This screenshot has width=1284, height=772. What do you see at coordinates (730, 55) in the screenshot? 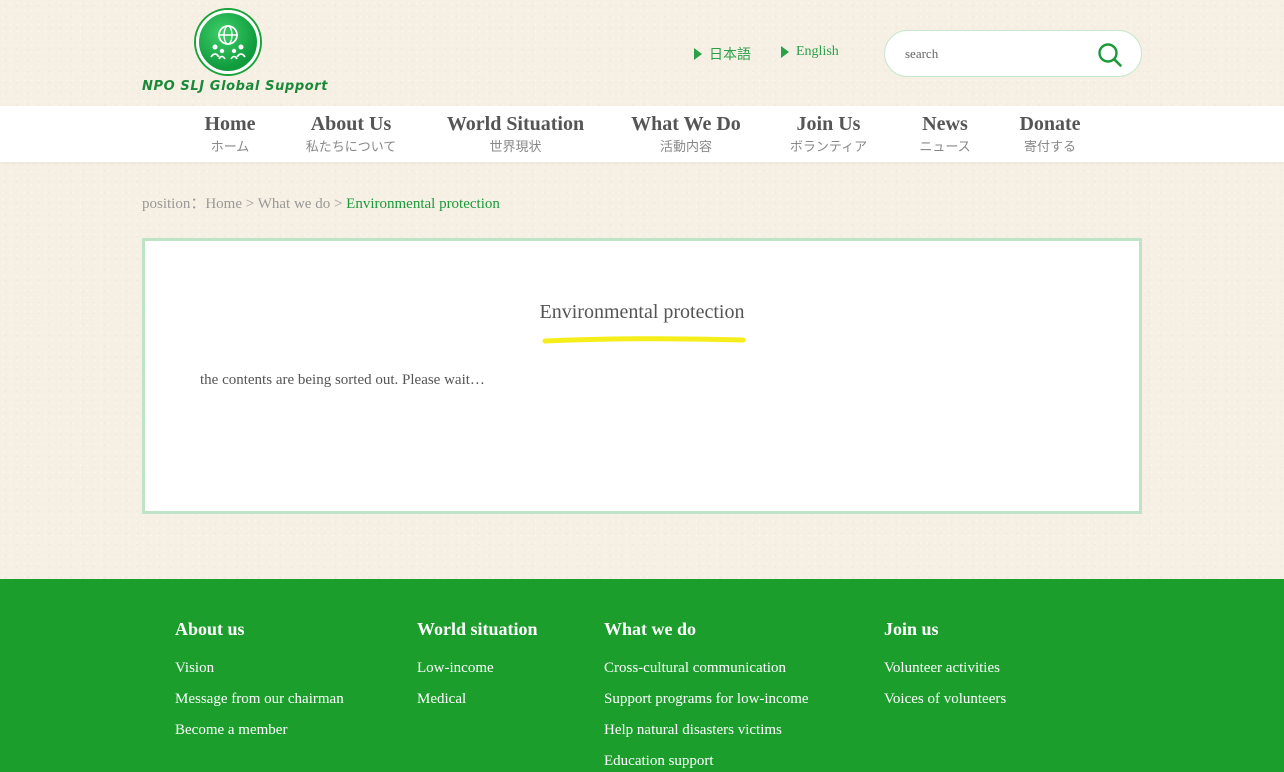
I see `language-label: 日本語` at bounding box center [730, 55].